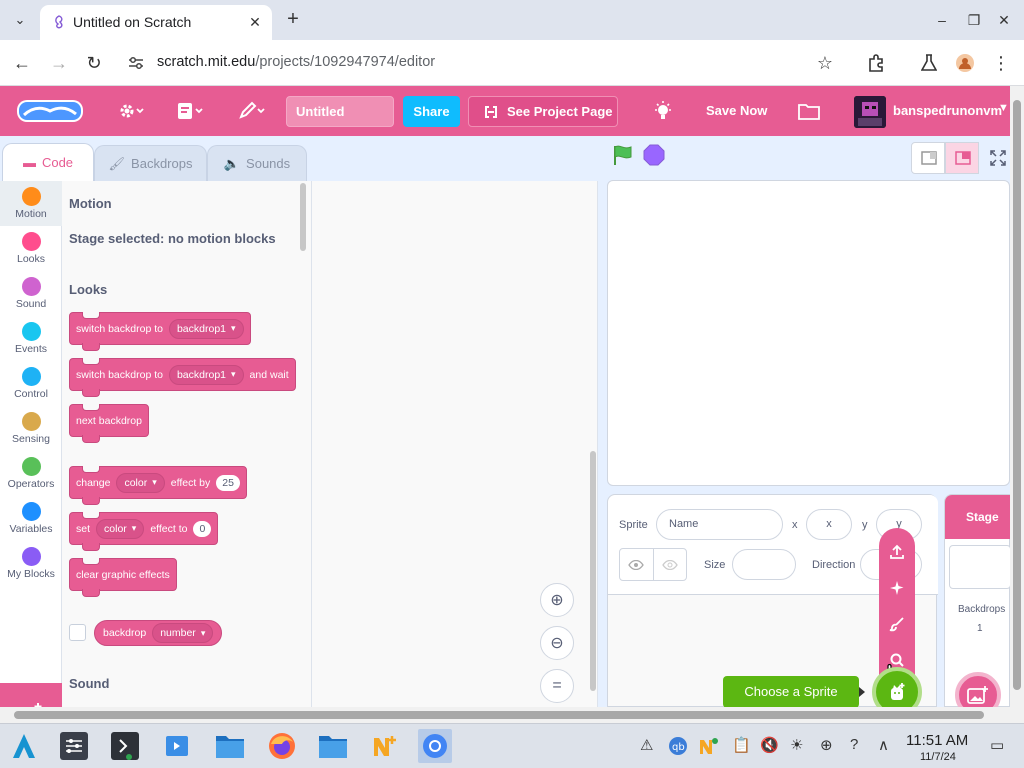 This screenshot has width=1024, height=768. I want to click on page-vertical-scrollbar, so click(1017, 396).